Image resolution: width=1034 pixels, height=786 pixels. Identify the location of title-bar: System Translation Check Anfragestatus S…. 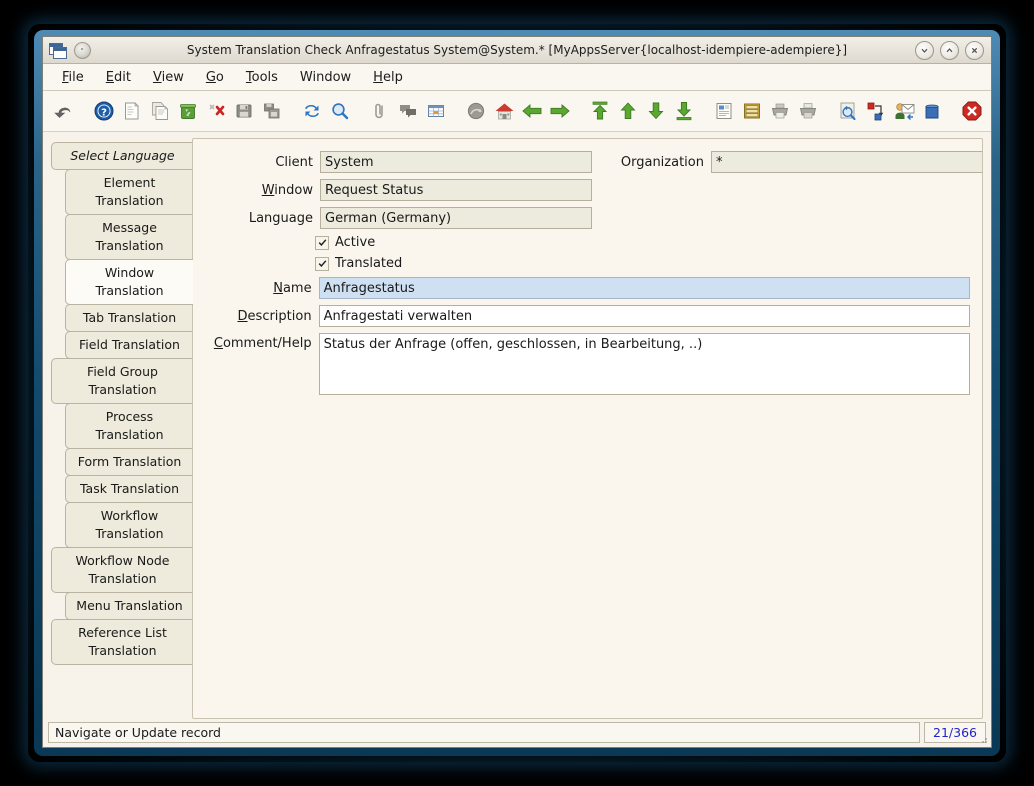
(517, 50).